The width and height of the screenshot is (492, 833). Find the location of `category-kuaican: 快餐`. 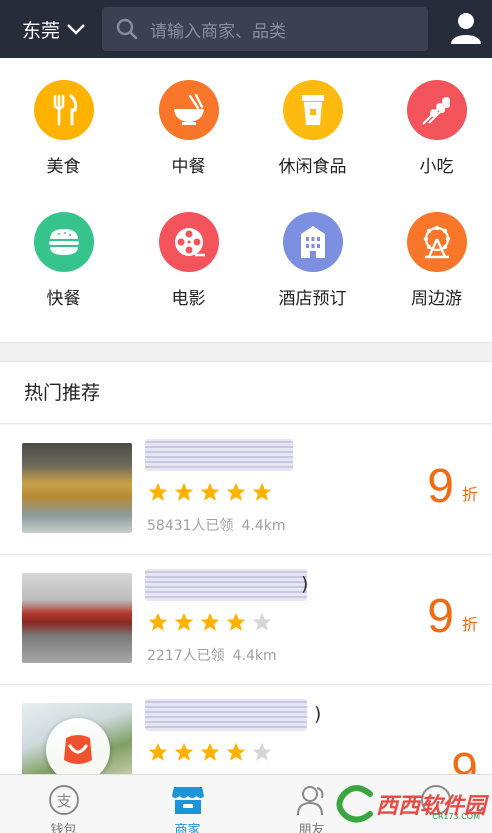

category-kuaican: 快餐 is located at coordinates (63, 260).